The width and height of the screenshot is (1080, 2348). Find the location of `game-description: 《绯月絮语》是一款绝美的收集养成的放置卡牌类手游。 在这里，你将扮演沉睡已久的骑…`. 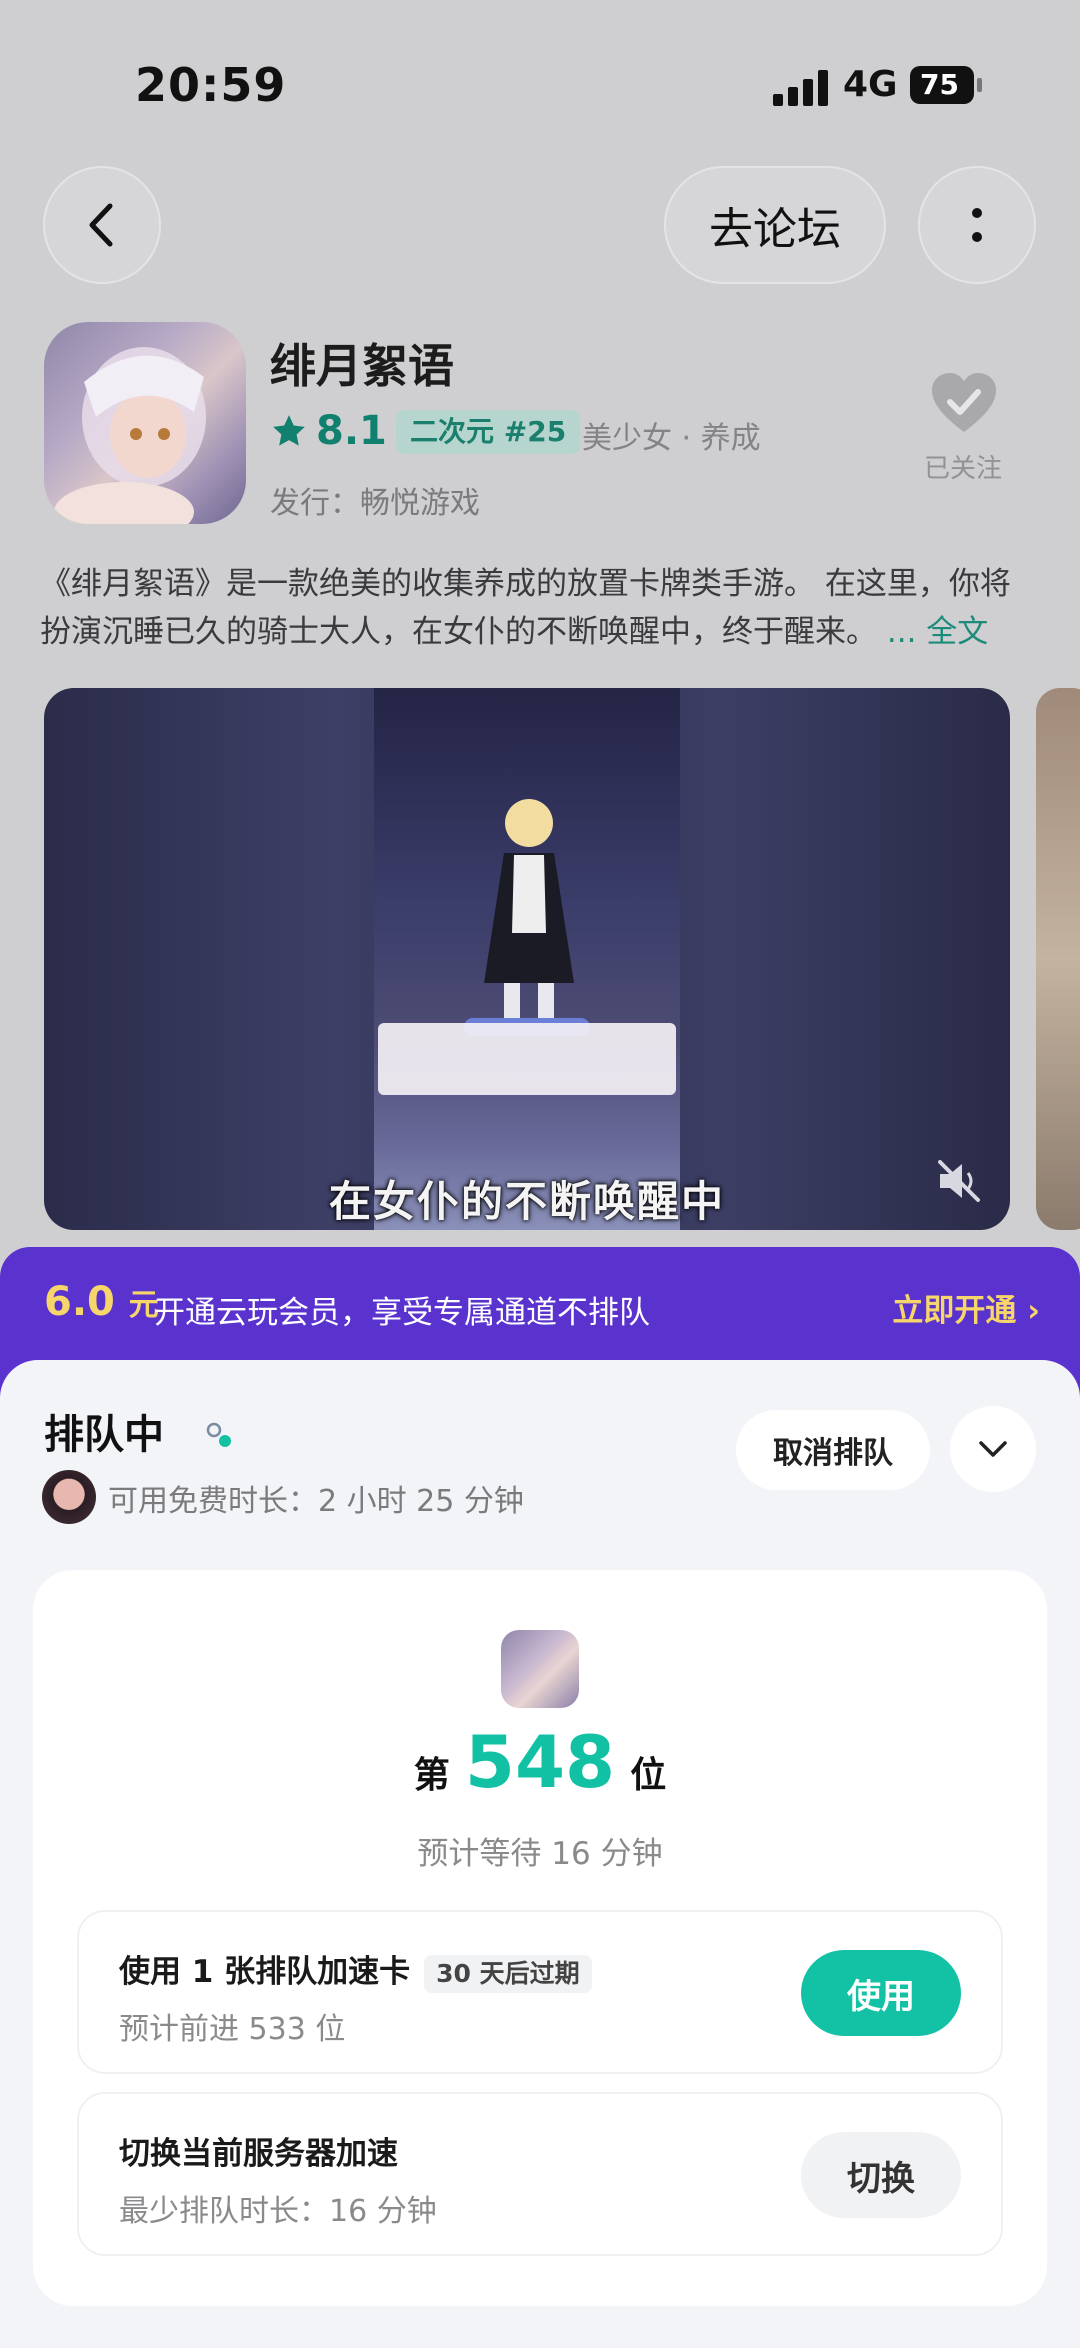

game-description: 《绯月絮语》是一款绝美的收集养成的放置卡牌类手游。 在这里，你将扮演沉睡已久的骑… is located at coordinates (540, 608).